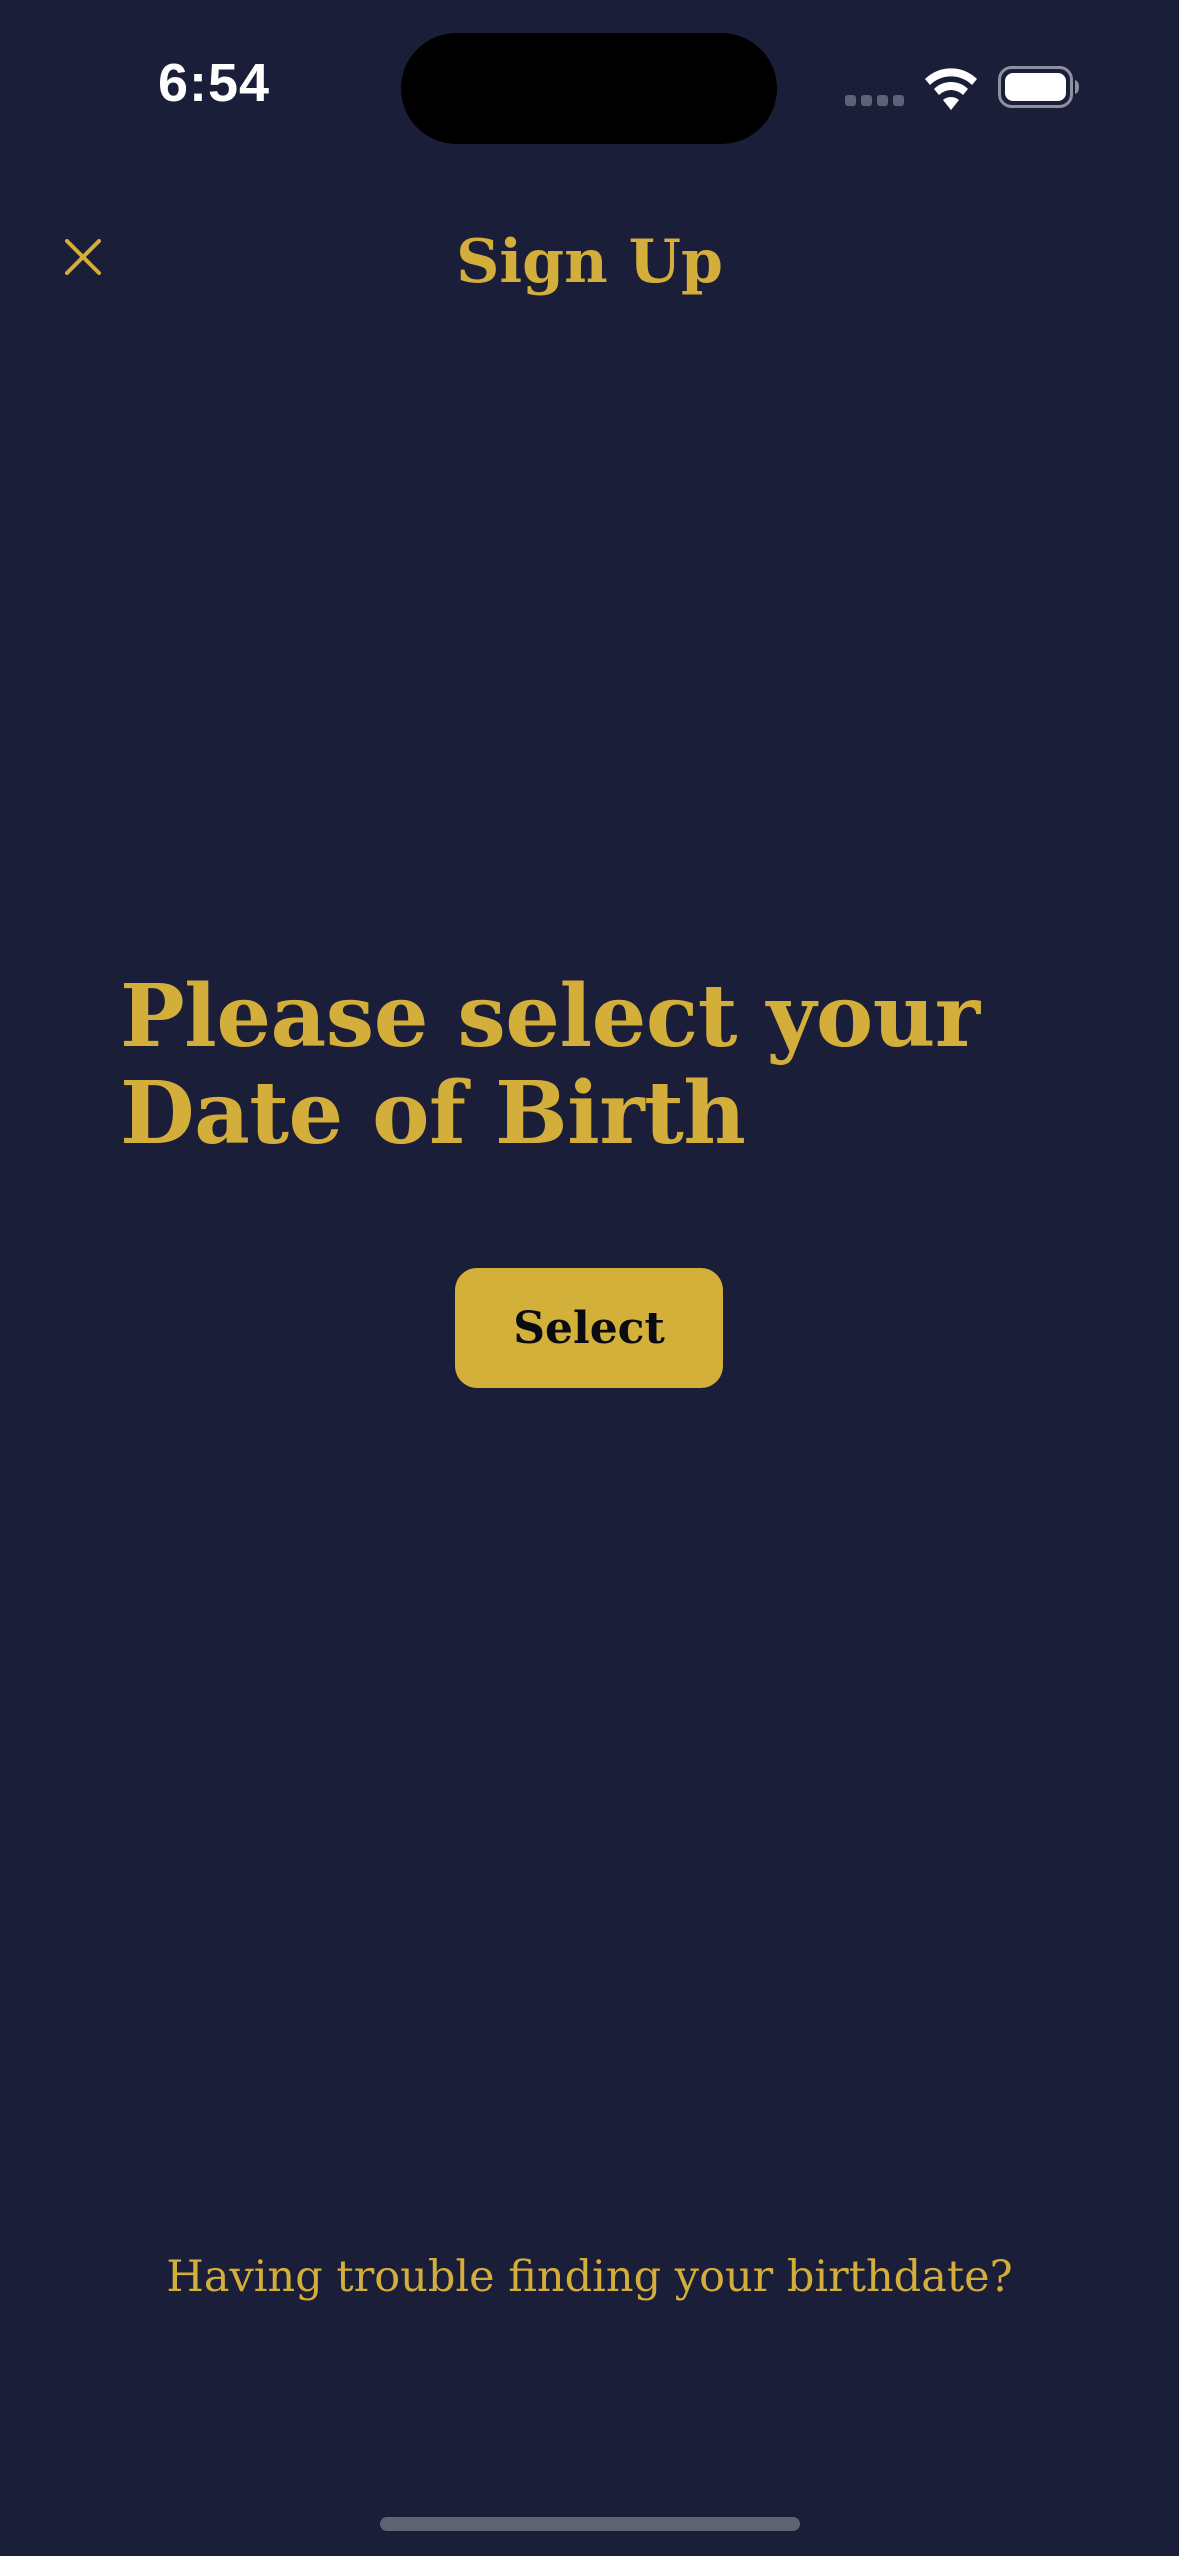 Image resolution: width=1179 pixels, height=2556 pixels. What do you see at coordinates (214, 83) in the screenshot?
I see `status-time: 6:54` at bounding box center [214, 83].